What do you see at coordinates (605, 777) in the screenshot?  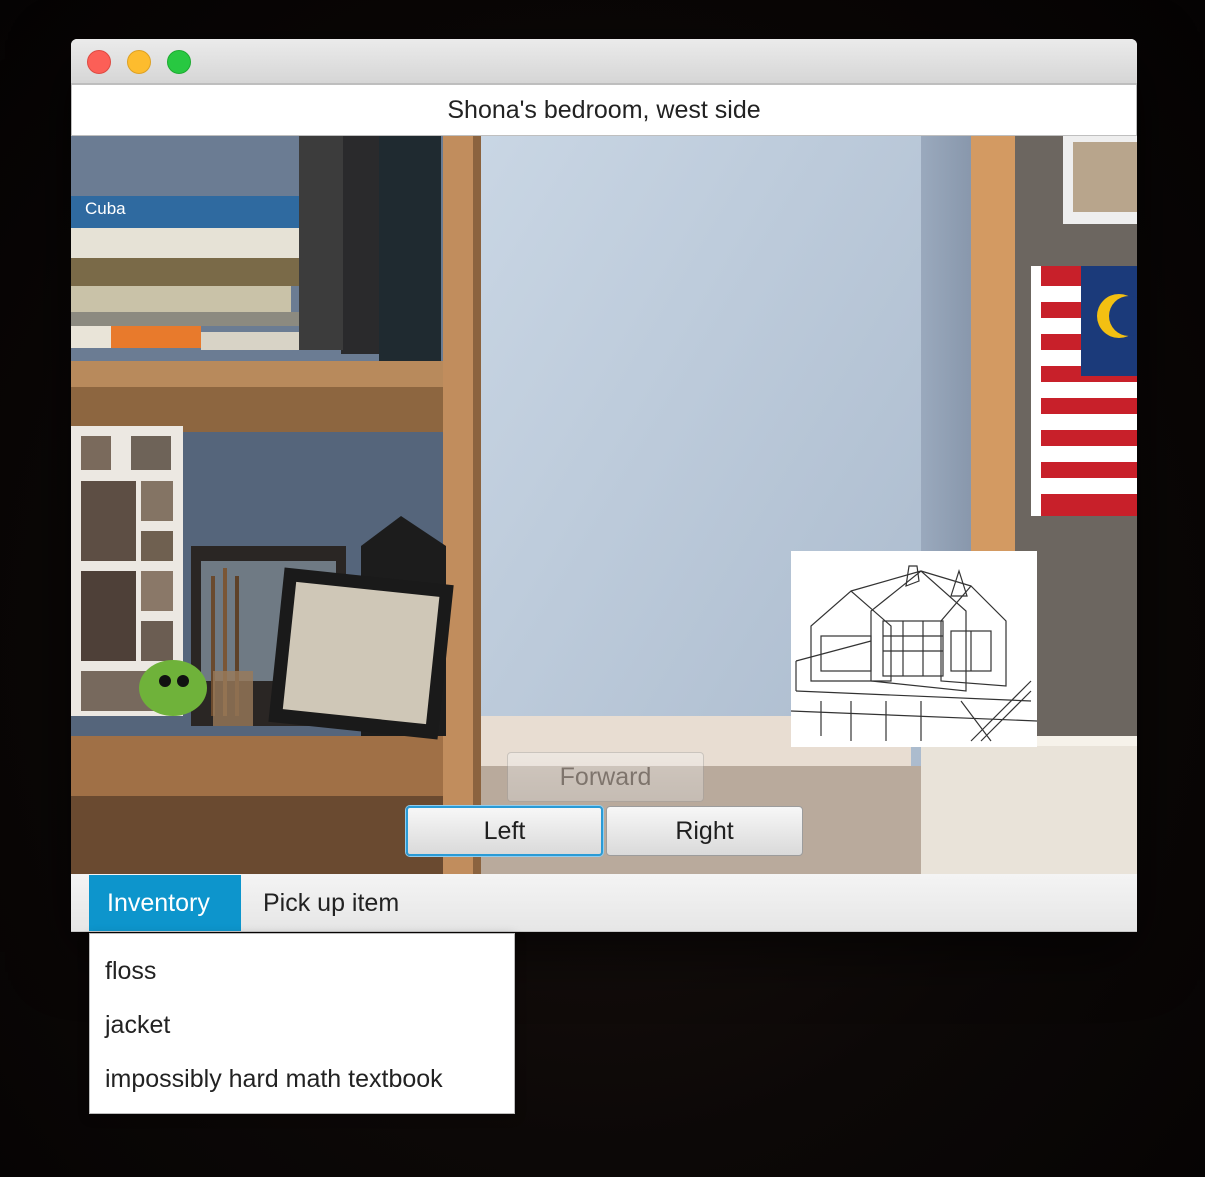 I see `forward-button: Forward` at bounding box center [605, 777].